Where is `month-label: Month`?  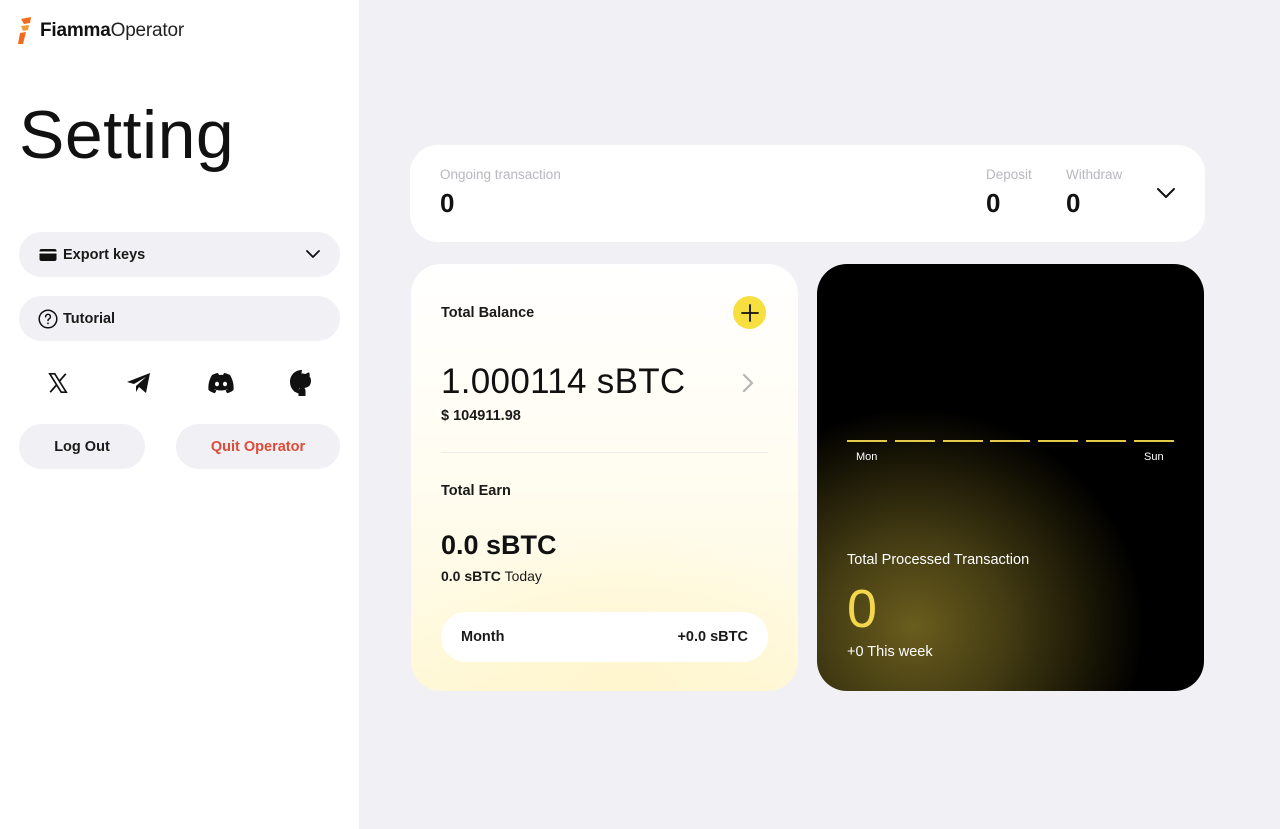
month-label: Month is located at coordinates (483, 637).